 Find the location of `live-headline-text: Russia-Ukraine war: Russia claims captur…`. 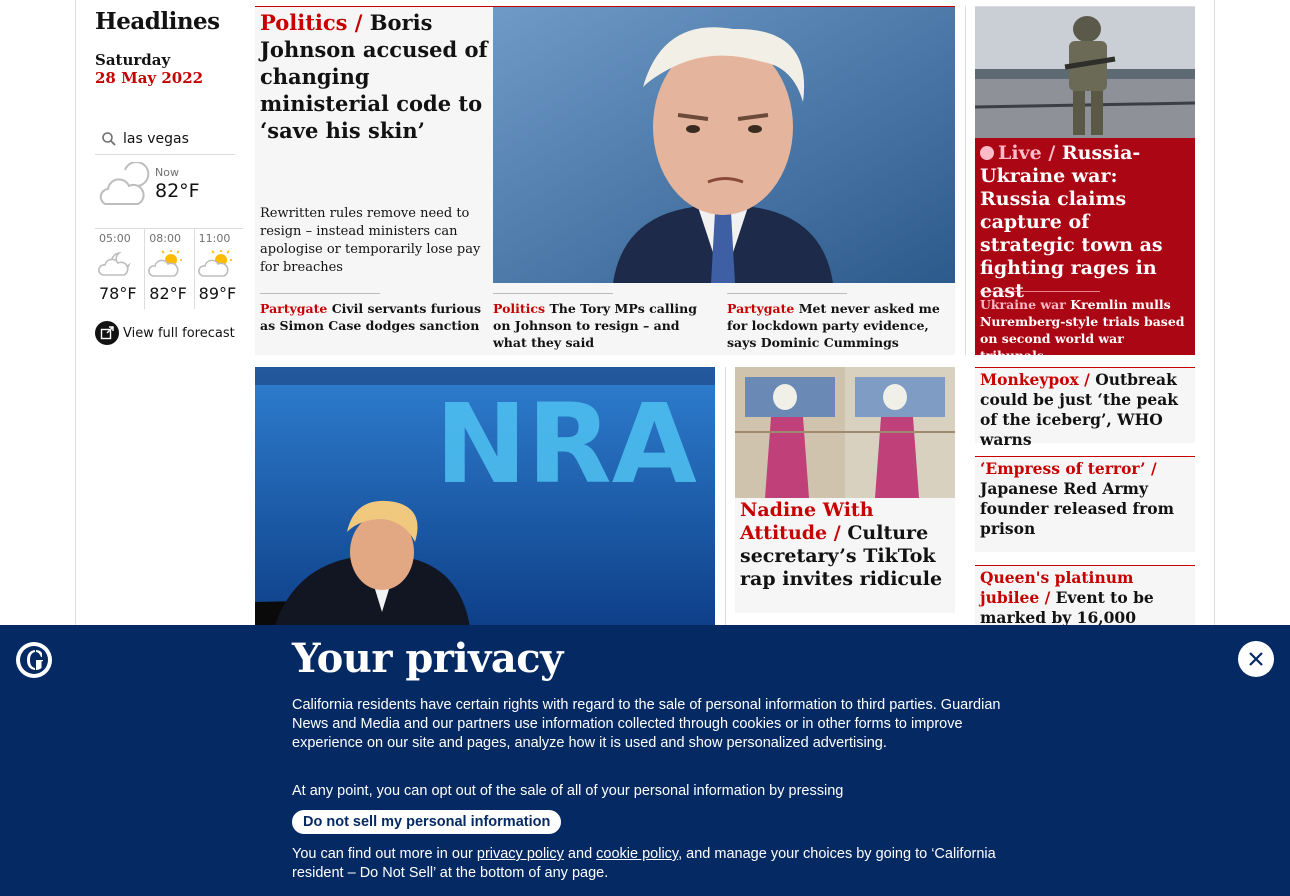

live-headline-text: Russia-Ukraine war: Russia claims captur… is located at coordinates (1071, 222).